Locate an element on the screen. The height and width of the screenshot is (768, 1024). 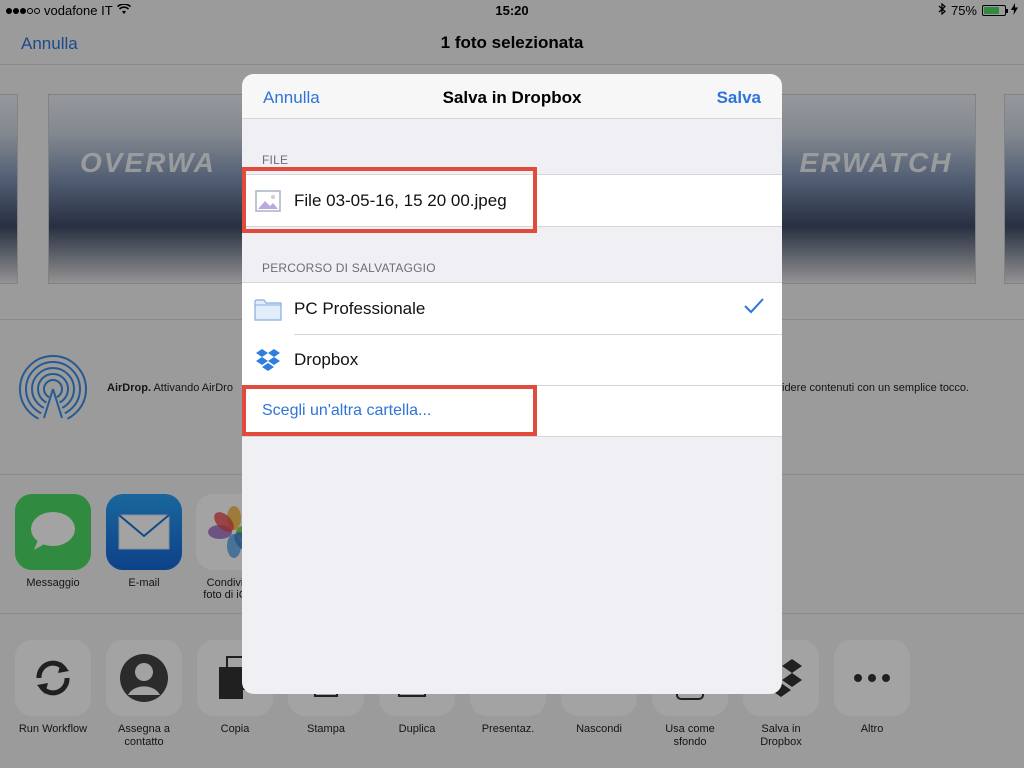
file-name-row: File 03-05-16, 15 20 00.jpeg is located at coordinates (512, 200).